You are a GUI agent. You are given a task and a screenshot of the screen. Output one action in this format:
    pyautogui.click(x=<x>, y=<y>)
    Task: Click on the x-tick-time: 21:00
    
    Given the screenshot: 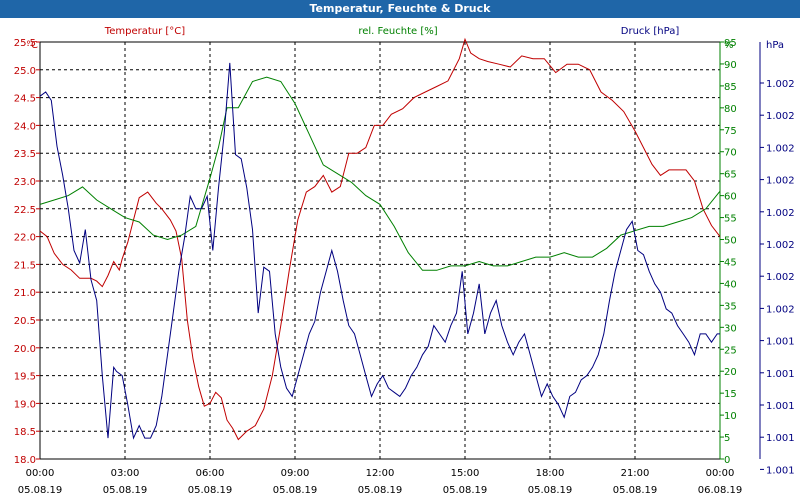 What is the action you would take?
    pyautogui.click(x=635, y=473)
    